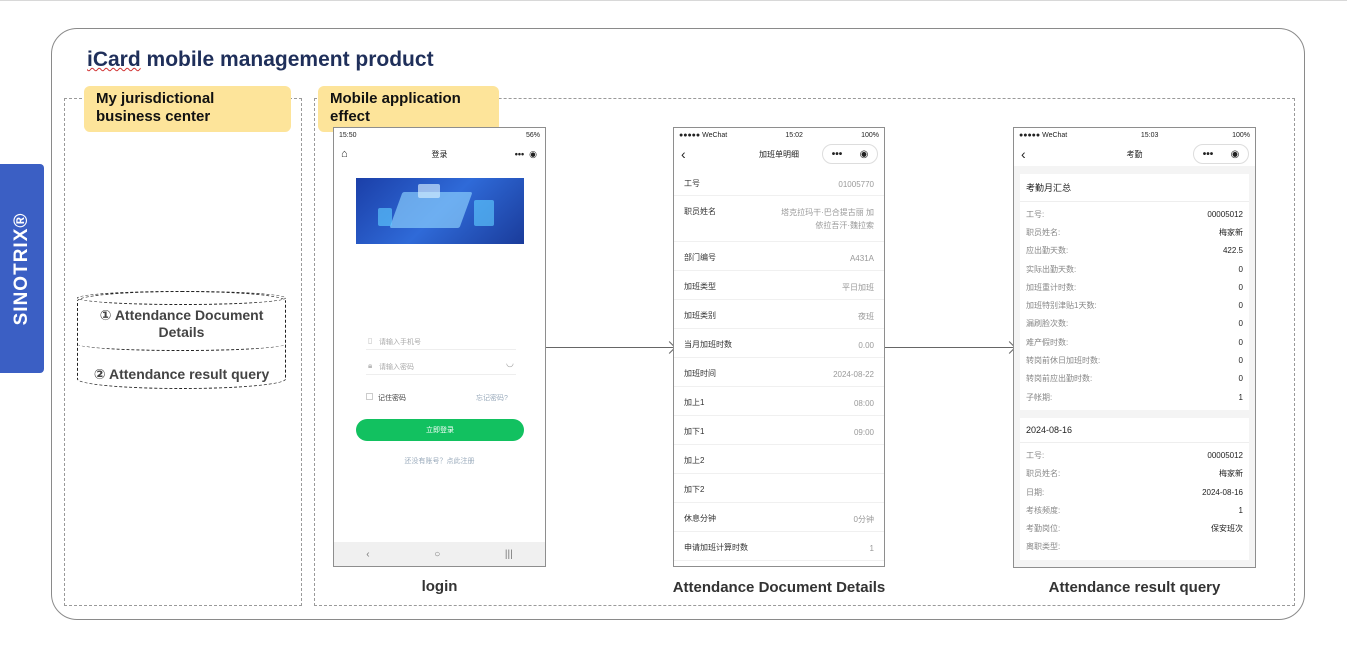  I want to click on field-label: 转岗前应出勤时数:, so click(1059, 379).